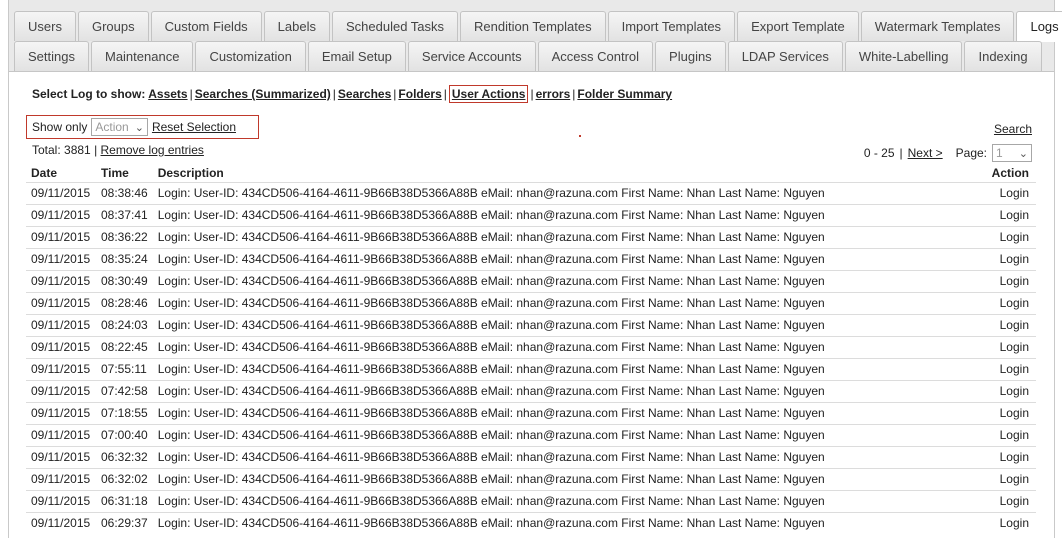 Image resolution: width=1062 pixels, height=538 pixels. I want to click on tab-logs: Logs, so click(1039, 26).